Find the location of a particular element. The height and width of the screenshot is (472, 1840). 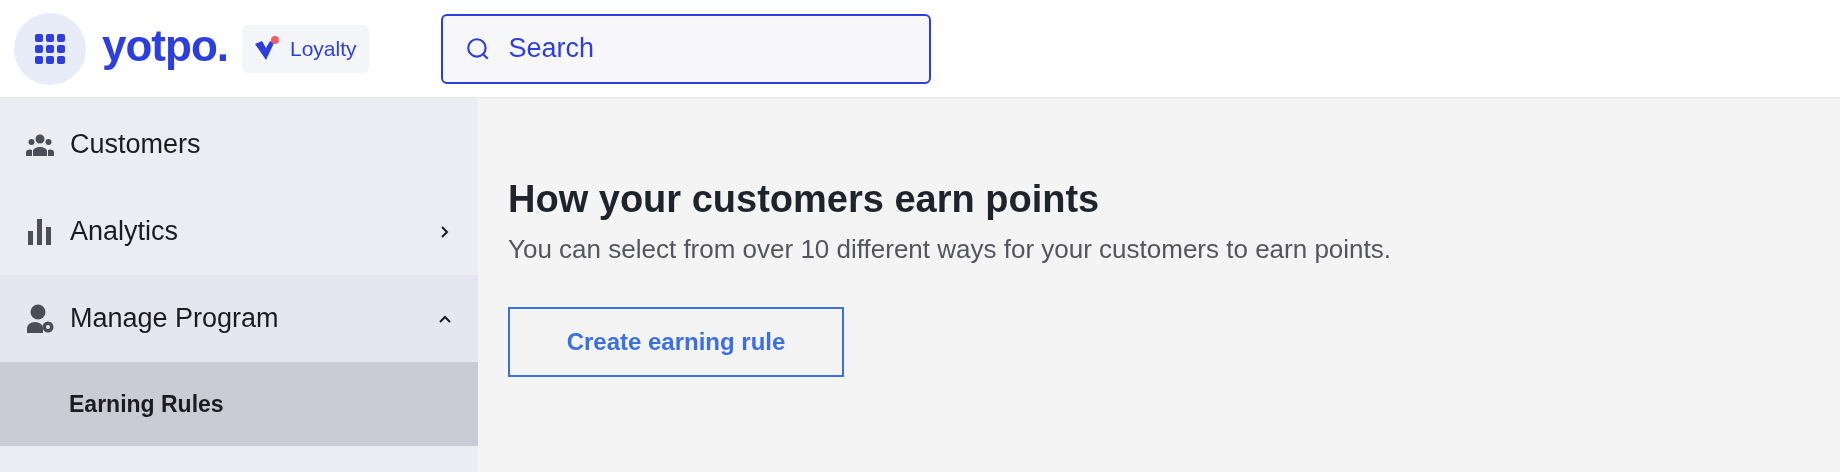

sidebar-label: Manage Program is located at coordinates (175, 319).